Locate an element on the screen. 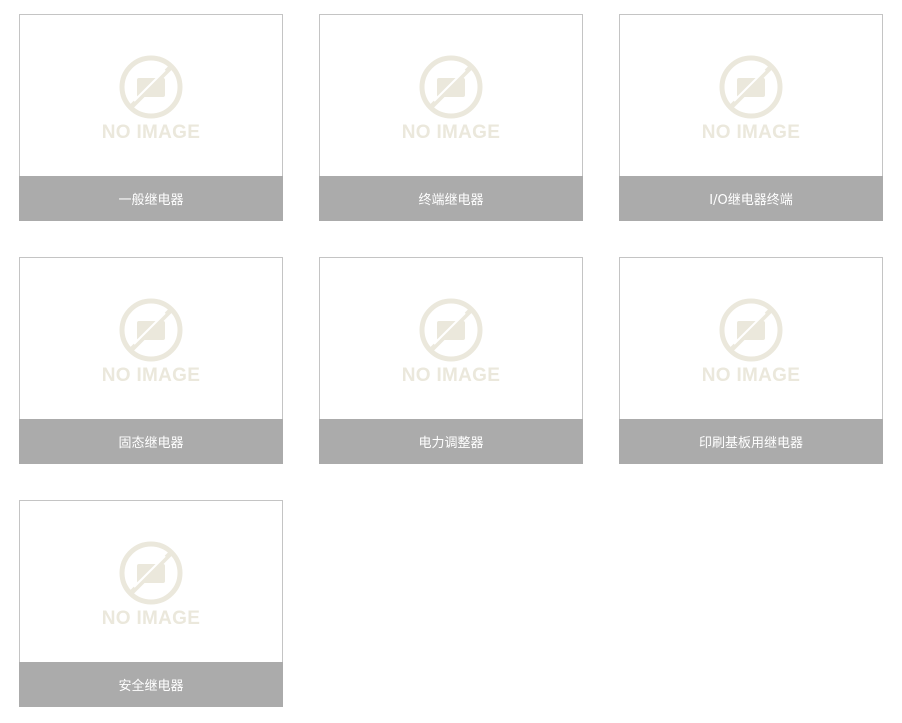 This screenshot has height=723, width=902. category-label: 固态继电器 is located at coordinates (151, 441).